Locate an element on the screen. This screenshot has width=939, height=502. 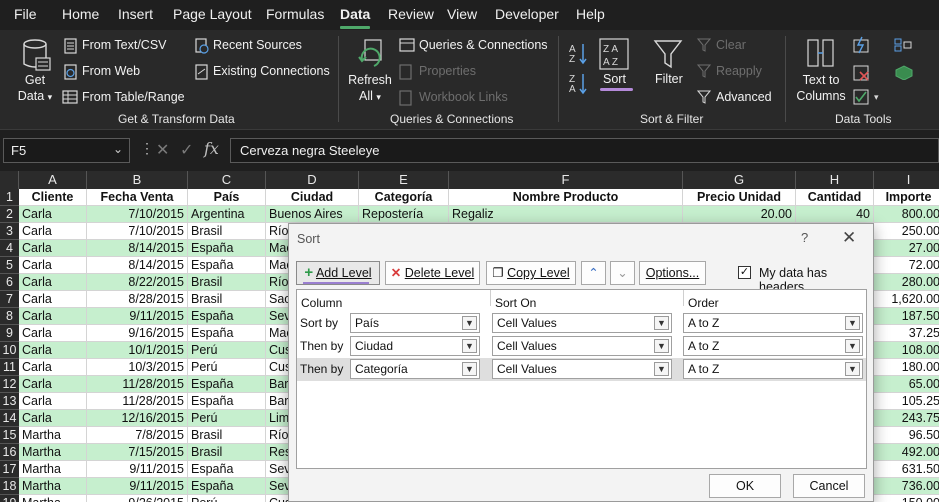
table-cell: Regaliz is located at coordinates (566, 214).